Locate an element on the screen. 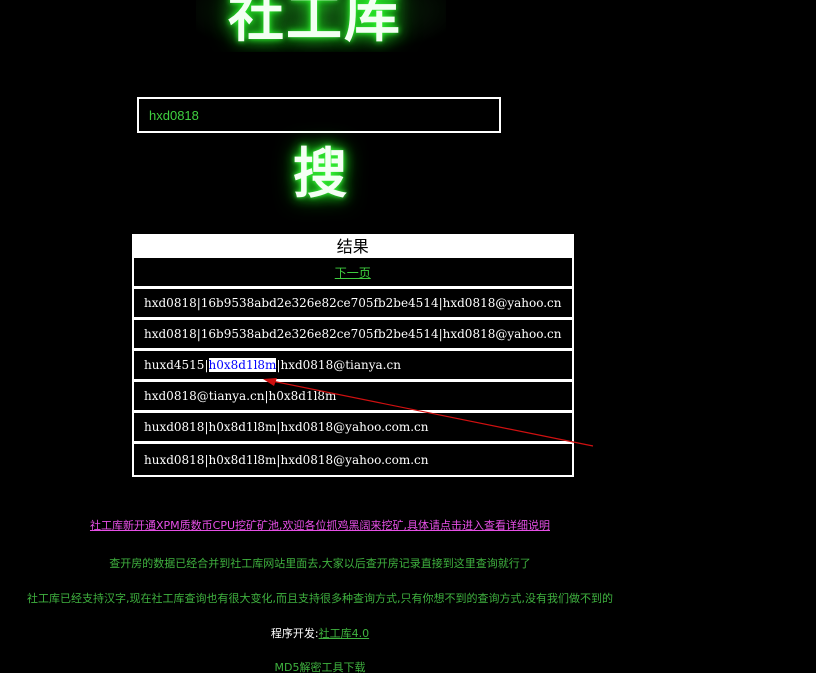 The image size is (816, 673). result-row: huxd4515|h0x8d1l8m|hxd0818@tianya.cn is located at coordinates (353, 366).